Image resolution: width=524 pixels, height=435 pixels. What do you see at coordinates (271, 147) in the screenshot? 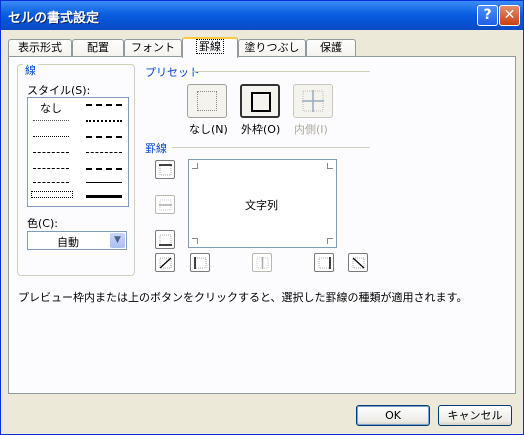
I see `border-divider` at bounding box center [271, 147].